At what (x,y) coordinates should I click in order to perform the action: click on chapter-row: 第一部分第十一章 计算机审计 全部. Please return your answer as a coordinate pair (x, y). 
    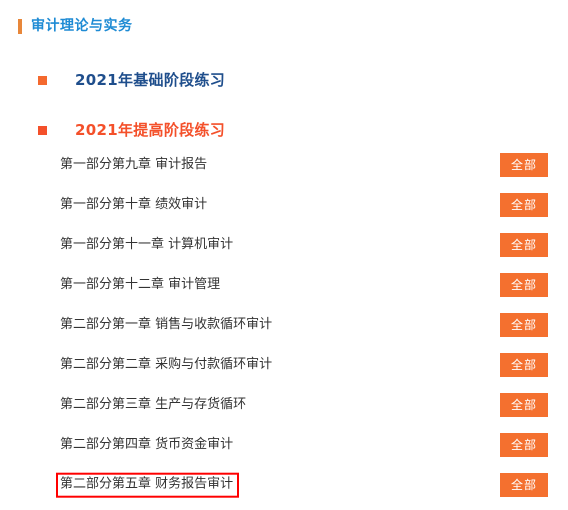
    Looking at the image, I should click on (284, 245).